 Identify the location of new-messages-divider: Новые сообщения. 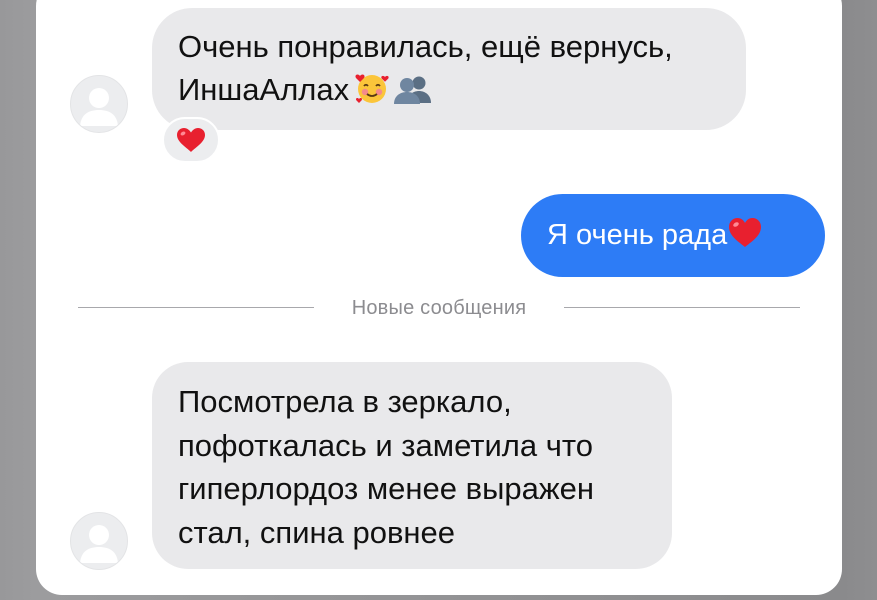
(439, 308).